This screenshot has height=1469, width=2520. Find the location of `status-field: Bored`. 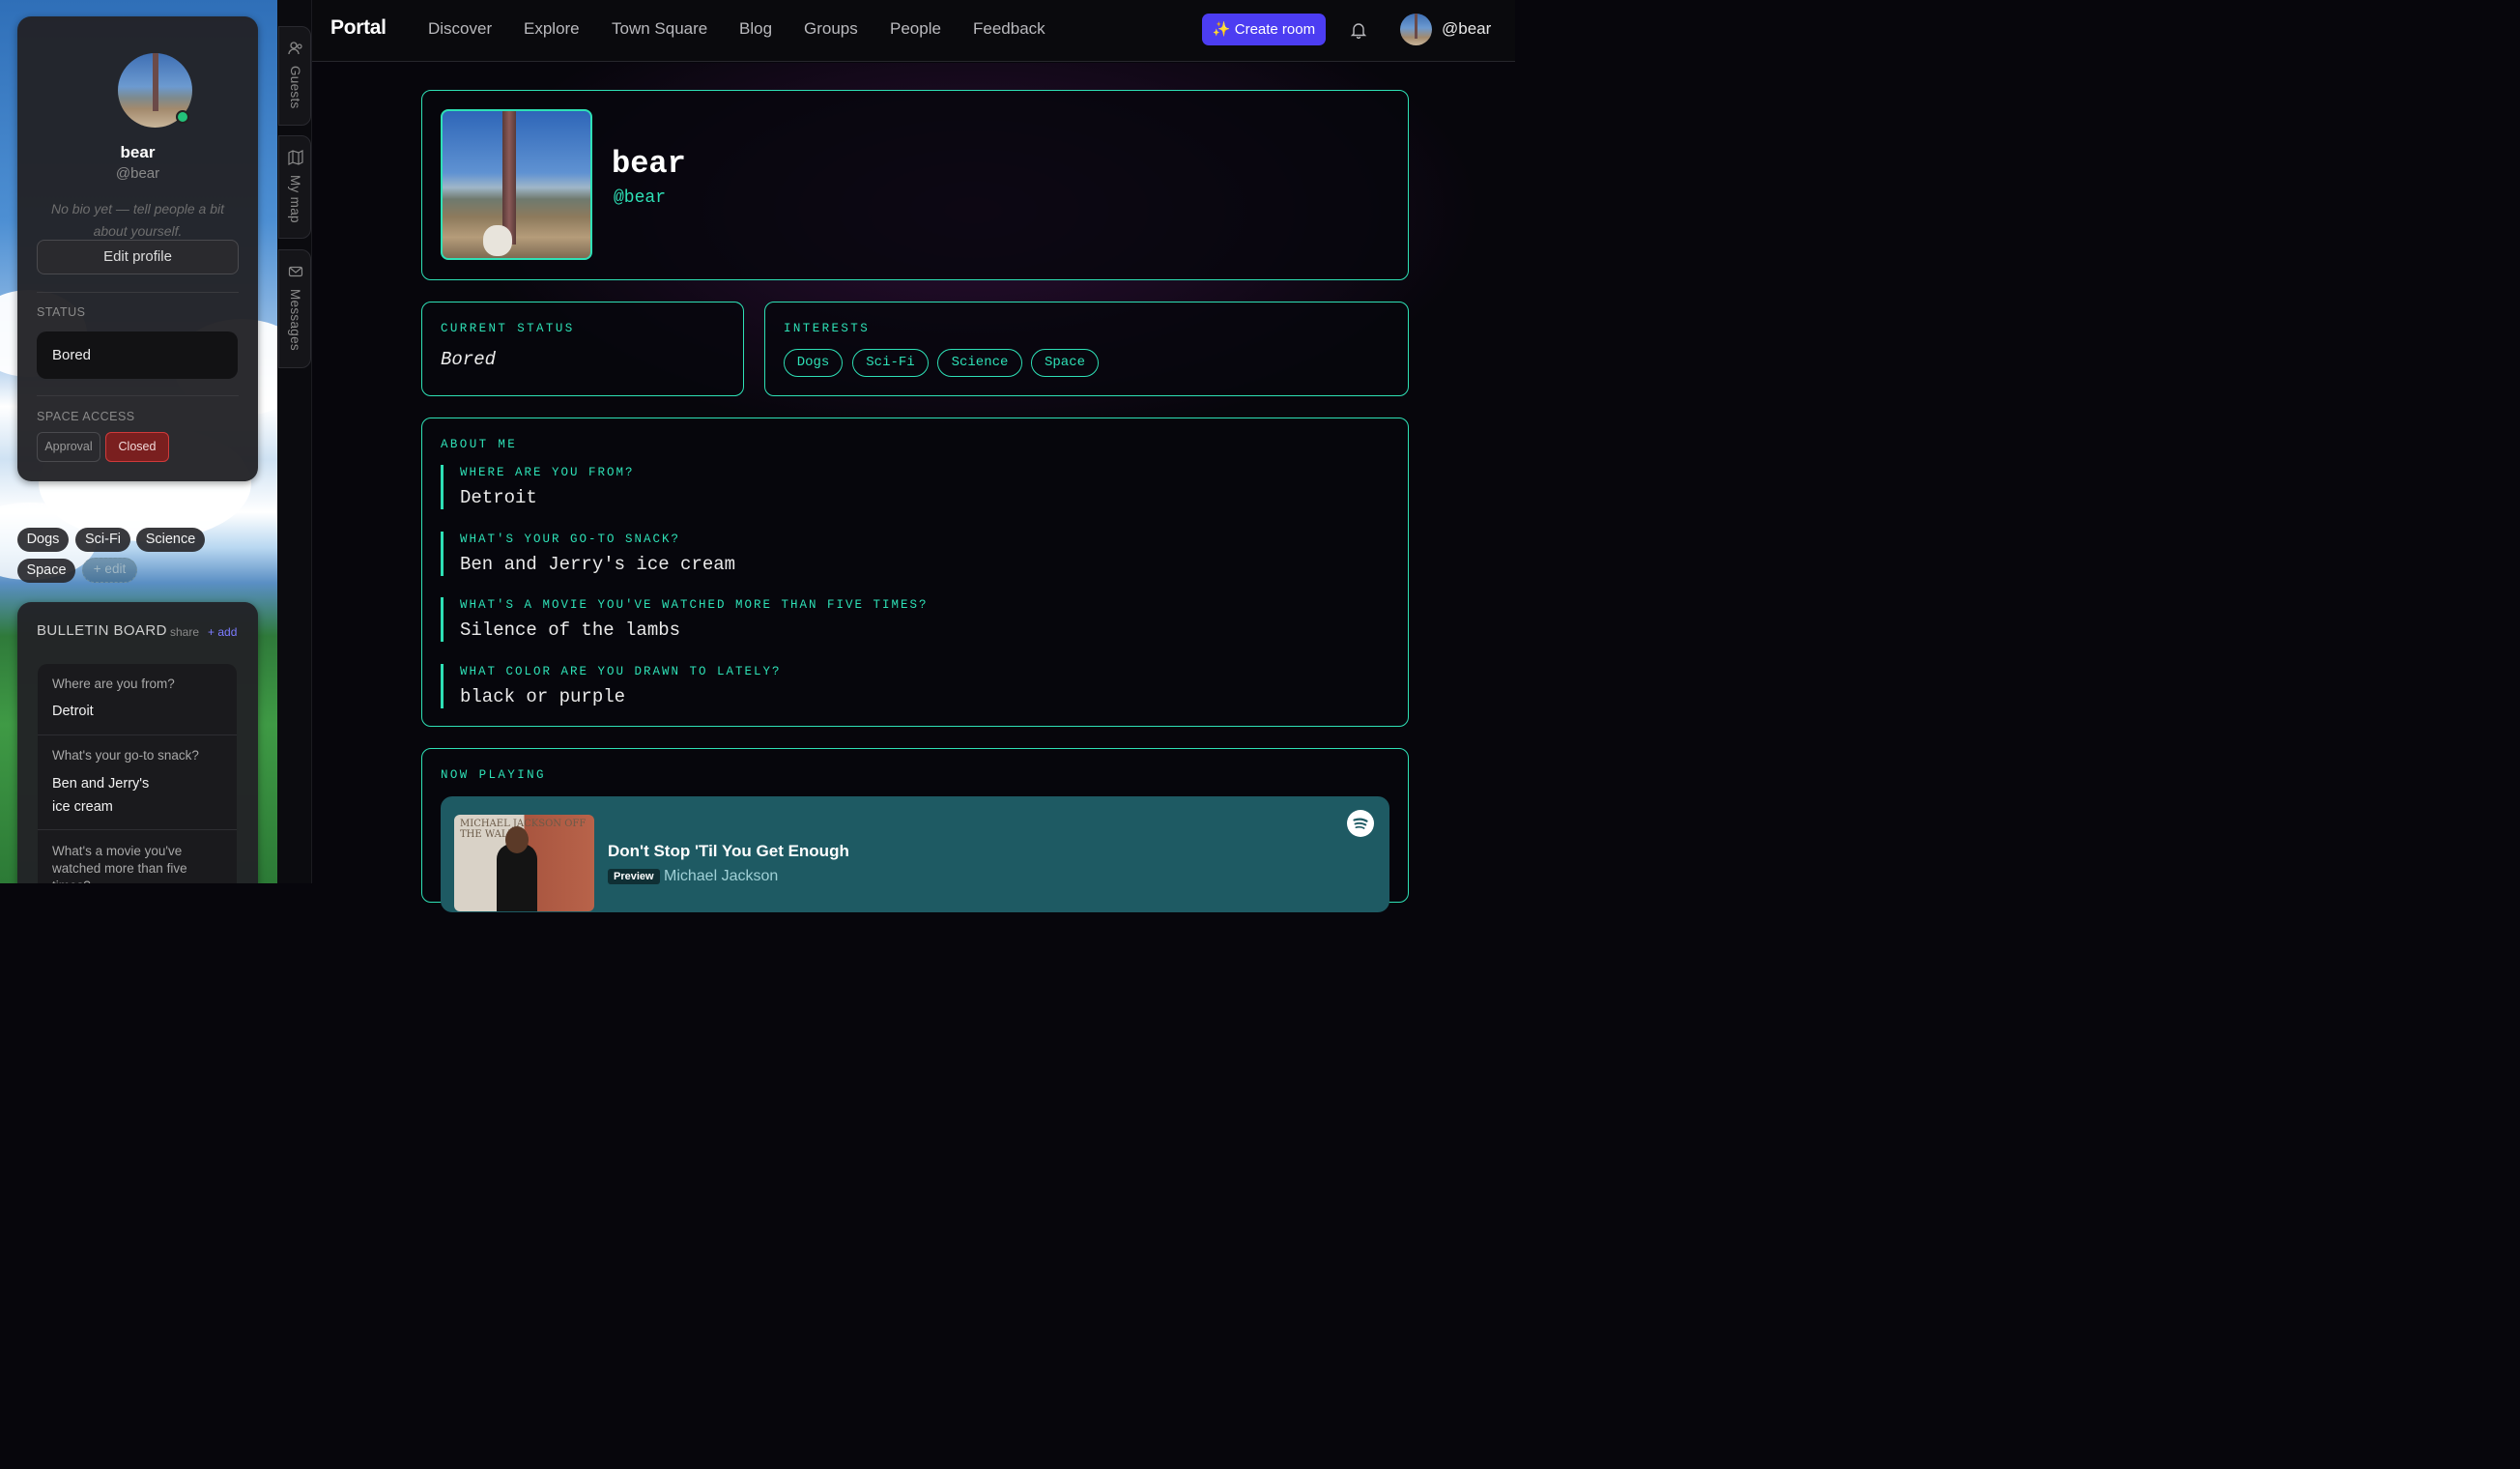

status-field: Bored is located at coordinates (137, 355).